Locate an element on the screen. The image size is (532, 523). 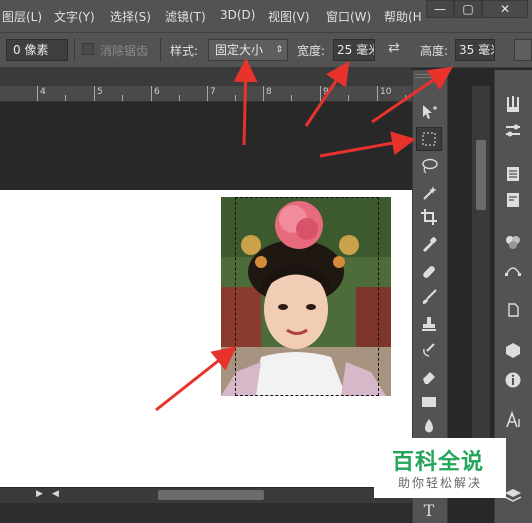
arrow-to-style is located at coordinates (245, 102).